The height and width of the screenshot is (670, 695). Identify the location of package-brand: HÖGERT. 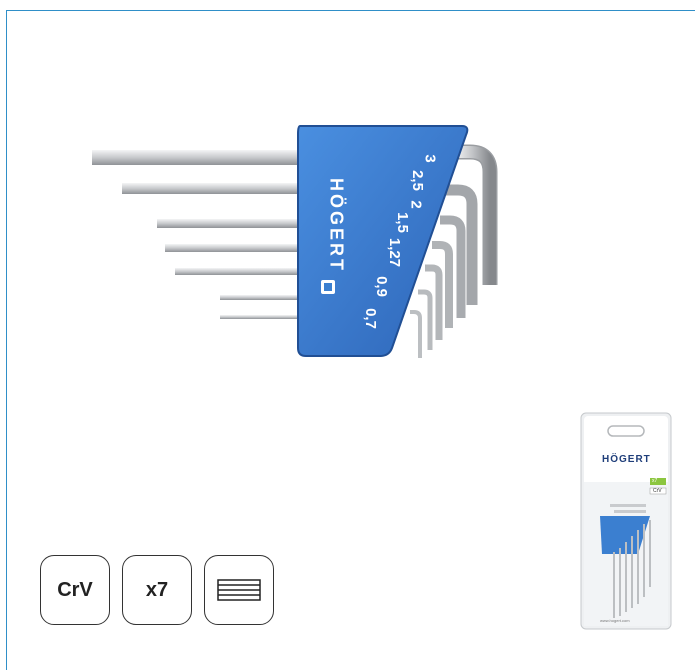
(626, 459).